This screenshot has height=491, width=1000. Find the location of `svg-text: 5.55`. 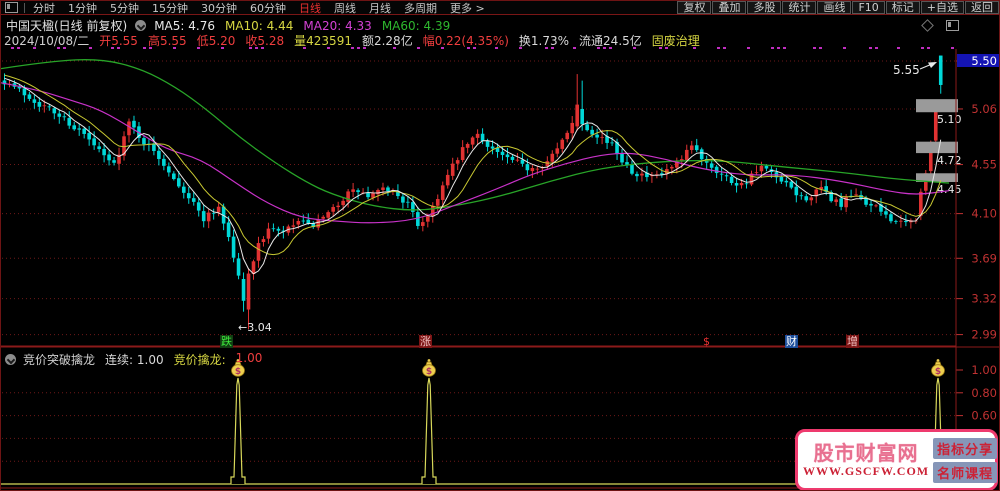

svg-text: 5.55 is located at coordinates (906, 70).